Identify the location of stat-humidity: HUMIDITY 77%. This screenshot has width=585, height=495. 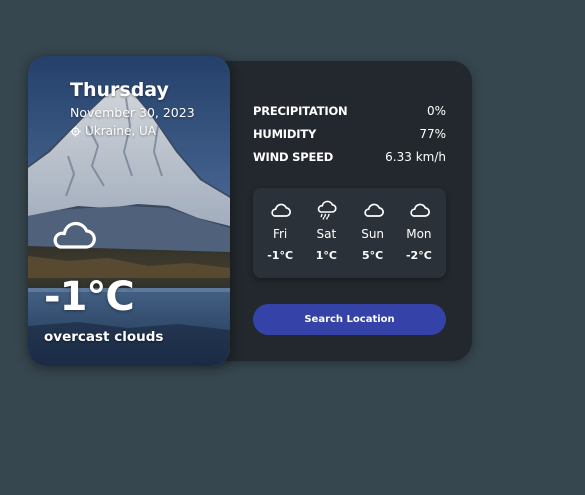
(349, 133).